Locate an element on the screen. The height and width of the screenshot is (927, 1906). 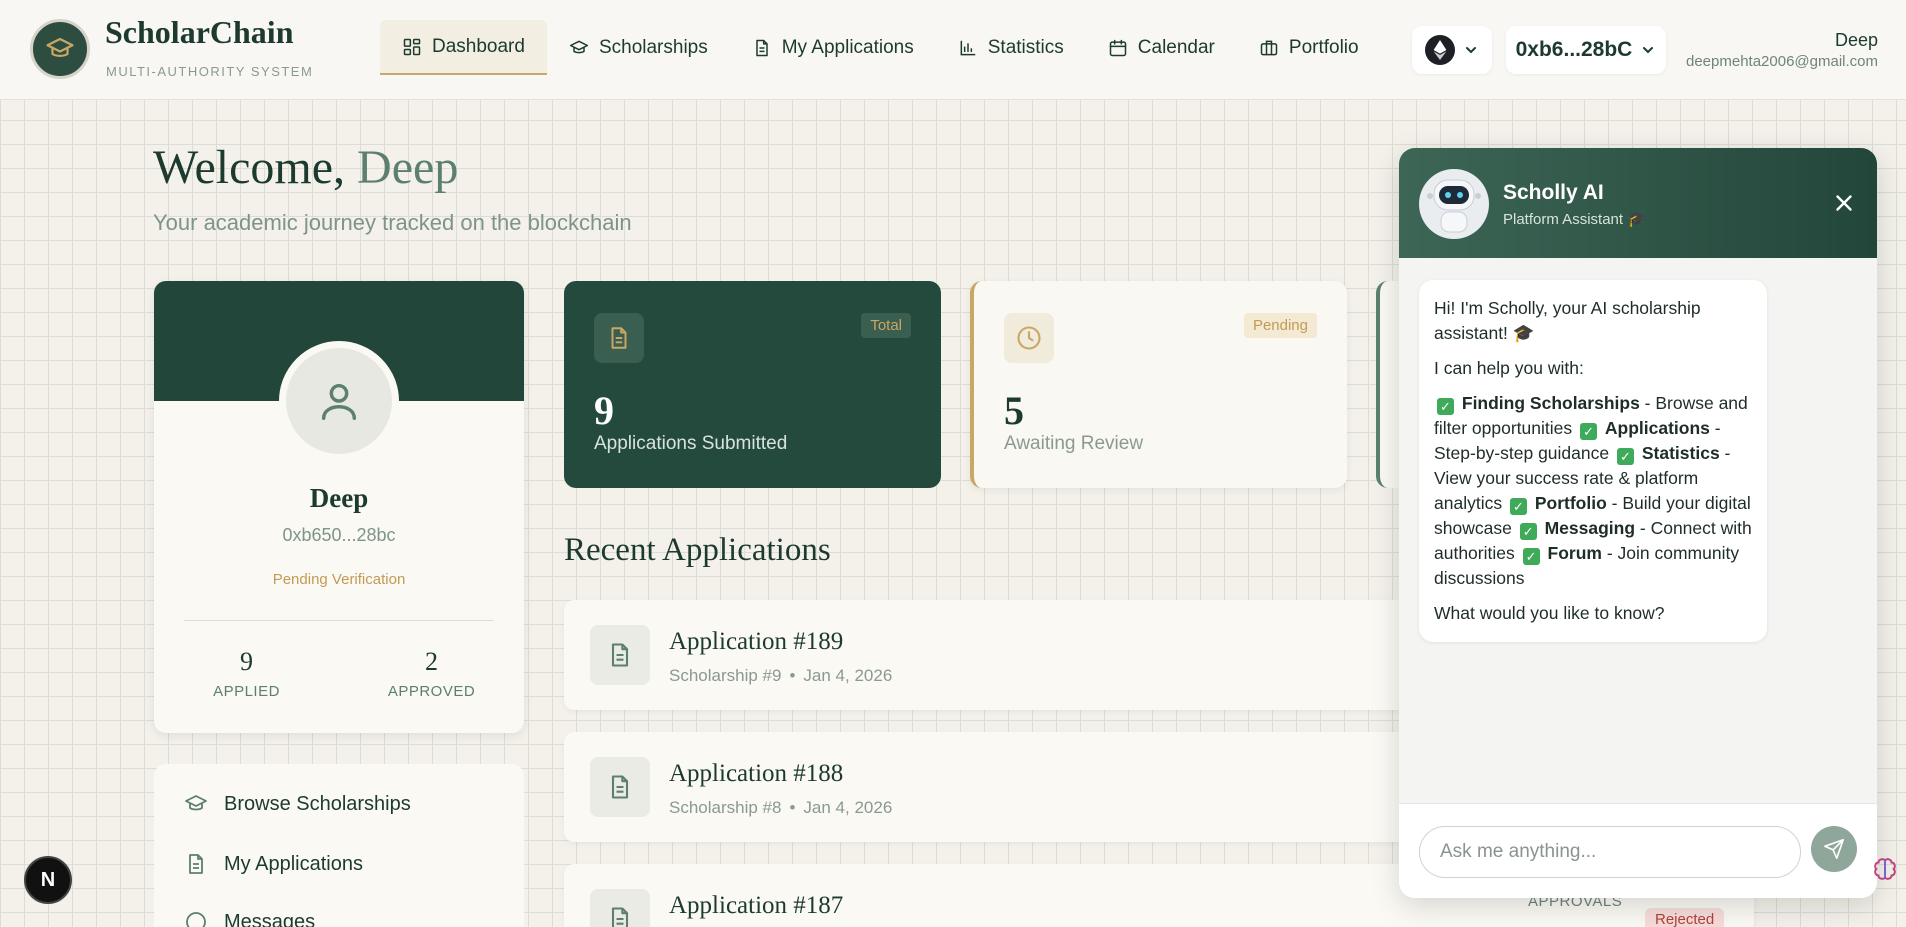
chat-icon is located at coordinates (196, 919).